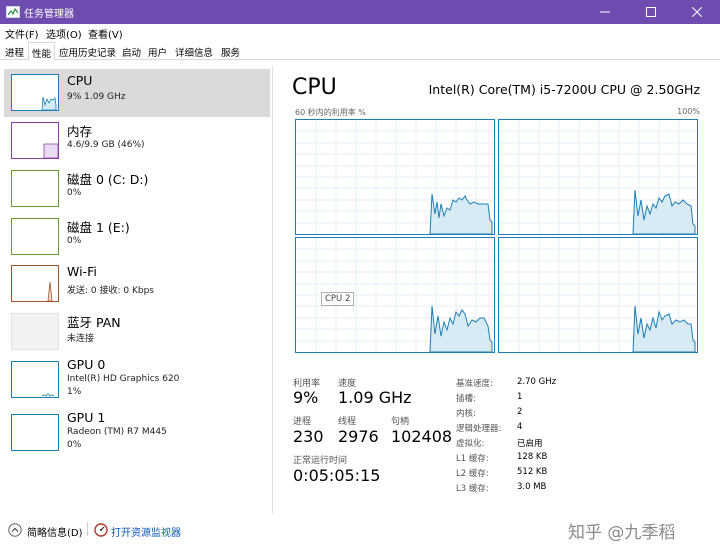 This screenshot has width=720, height=550. Describe the element at coordinates (479, 429) in the screenshot. I see `logical-processors-label: 逻辑处理器:` at that location.